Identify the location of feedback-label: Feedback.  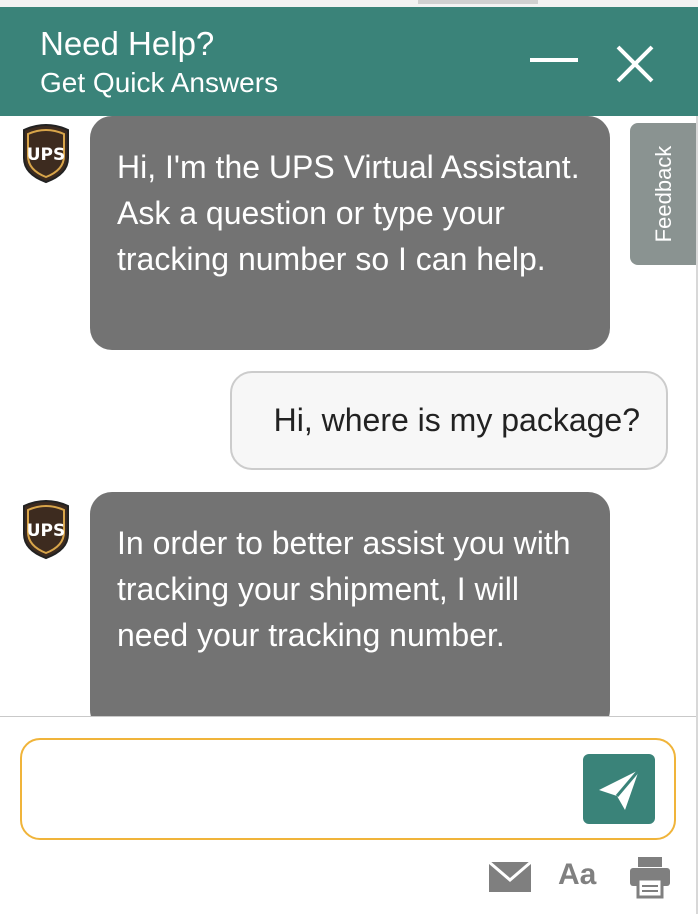
(663, 194).